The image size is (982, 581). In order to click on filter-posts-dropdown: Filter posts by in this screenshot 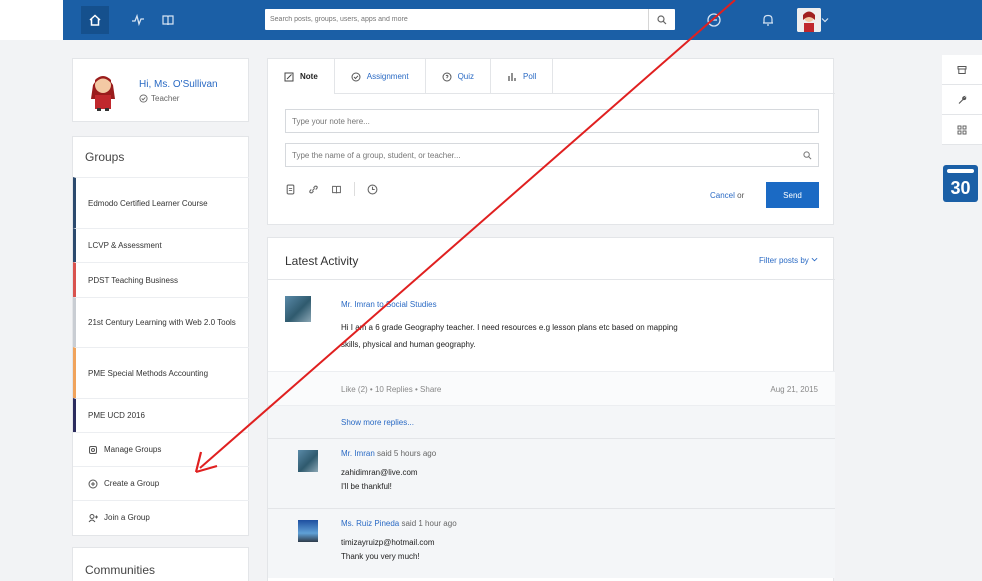, I will do `click(788, 260)`.